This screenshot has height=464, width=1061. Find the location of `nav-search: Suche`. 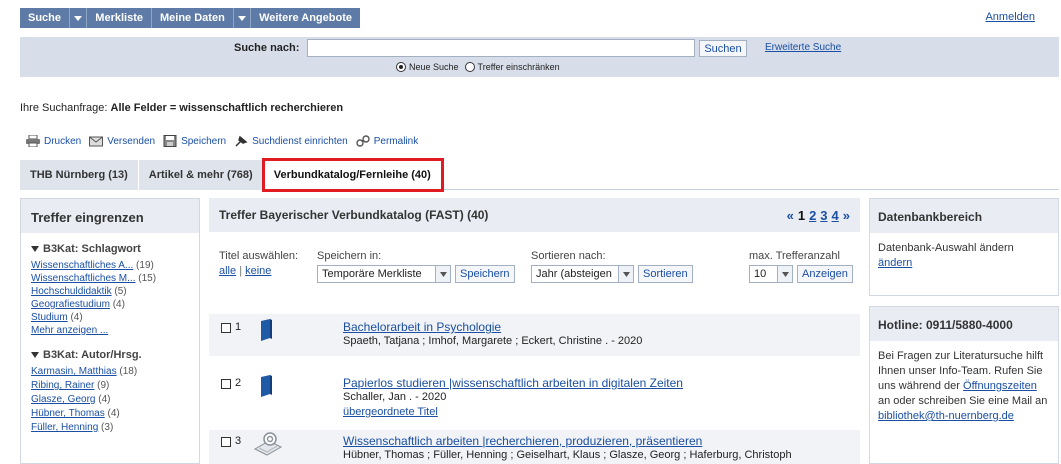

nav-search: Suche is located at coordinates (45, 18).